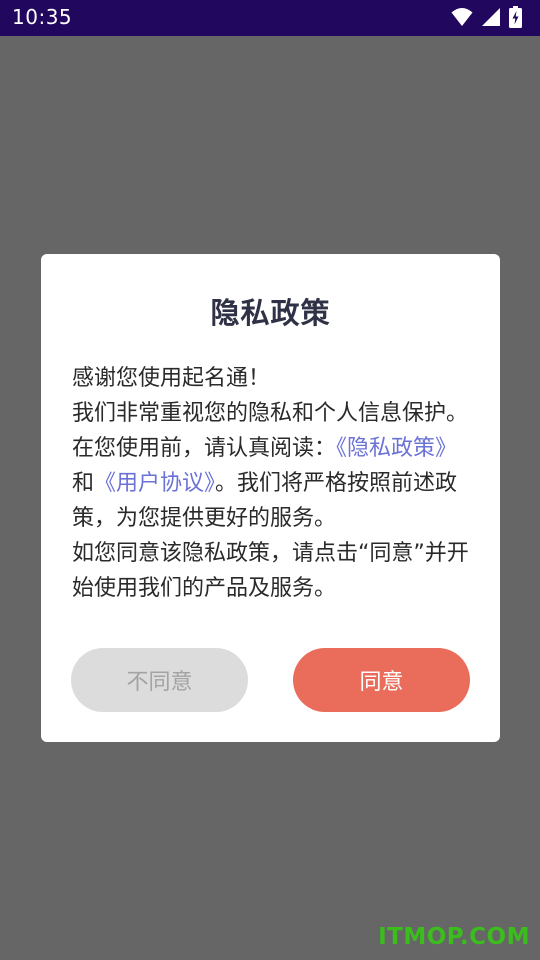  I want to click on status-time: 10:35, so click(42, 17).